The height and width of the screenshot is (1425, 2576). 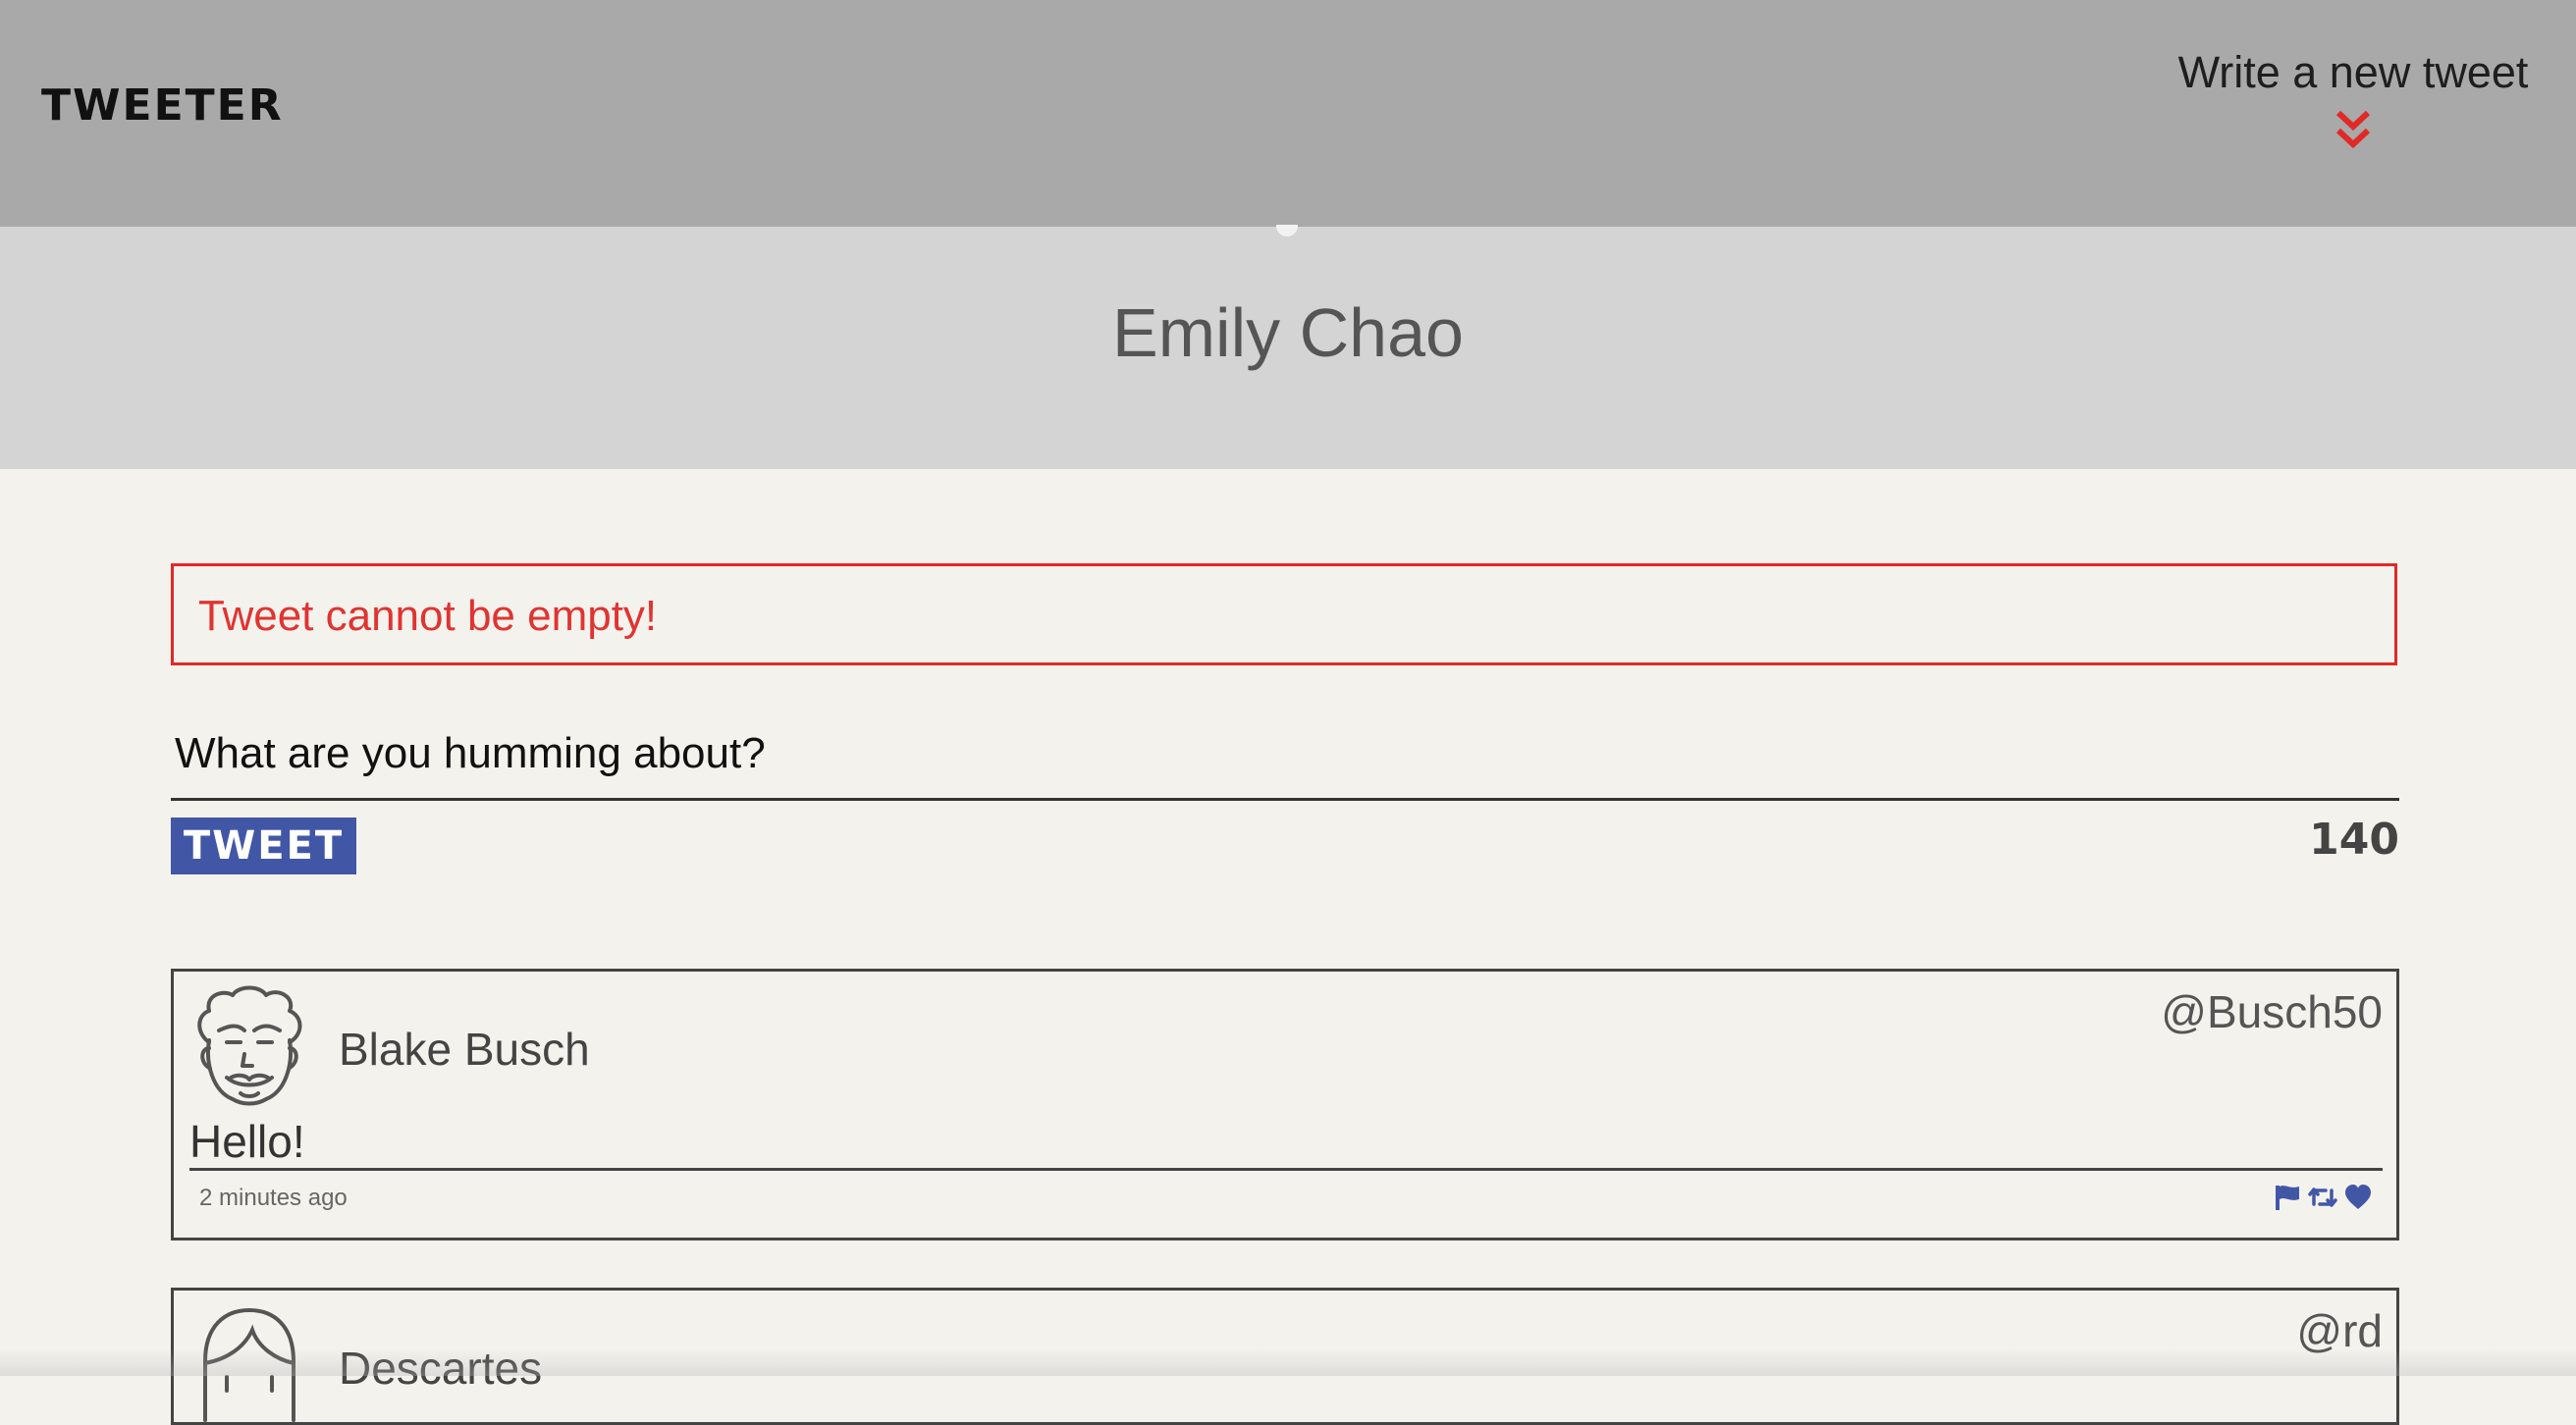 I want to click on header-pointer, so click(x=1287, y=231).